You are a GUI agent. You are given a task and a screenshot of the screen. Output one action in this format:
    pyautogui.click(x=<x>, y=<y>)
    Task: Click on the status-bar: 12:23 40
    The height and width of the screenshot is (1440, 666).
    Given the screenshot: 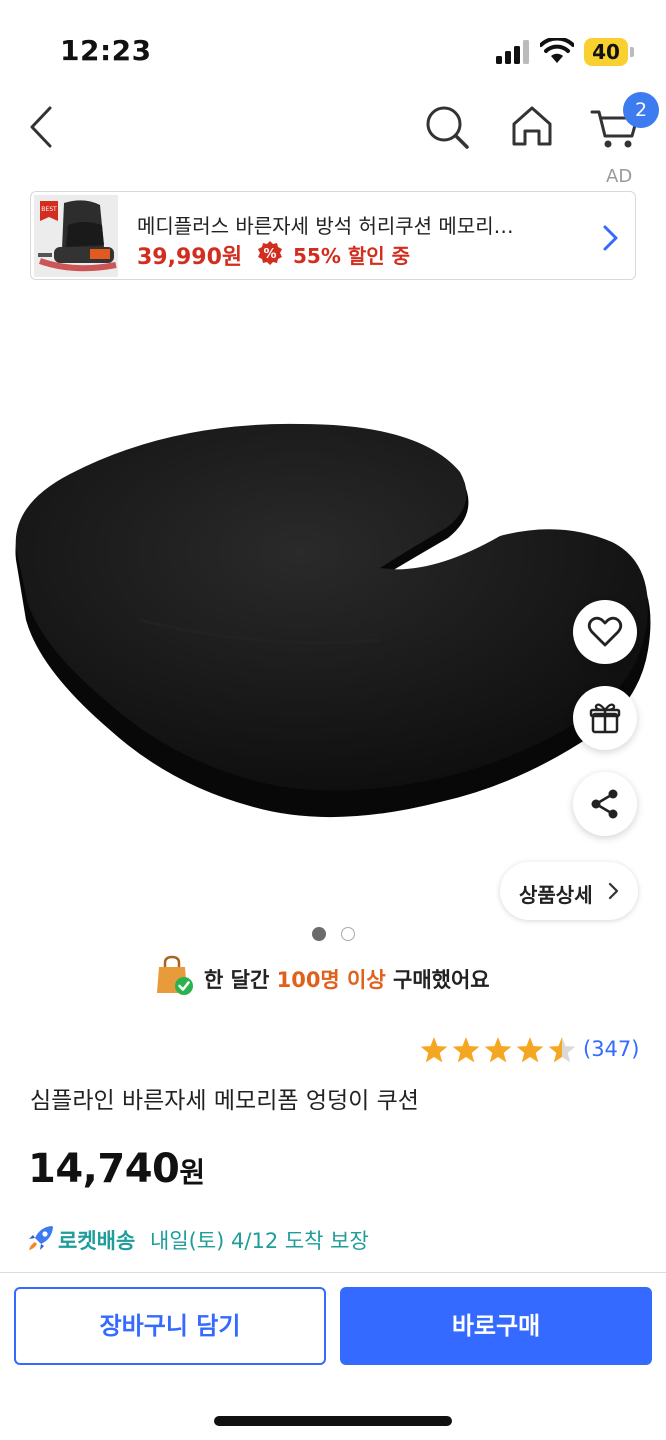 What is the action you would take?
    pyautogui.click(x=333, y=50)
    